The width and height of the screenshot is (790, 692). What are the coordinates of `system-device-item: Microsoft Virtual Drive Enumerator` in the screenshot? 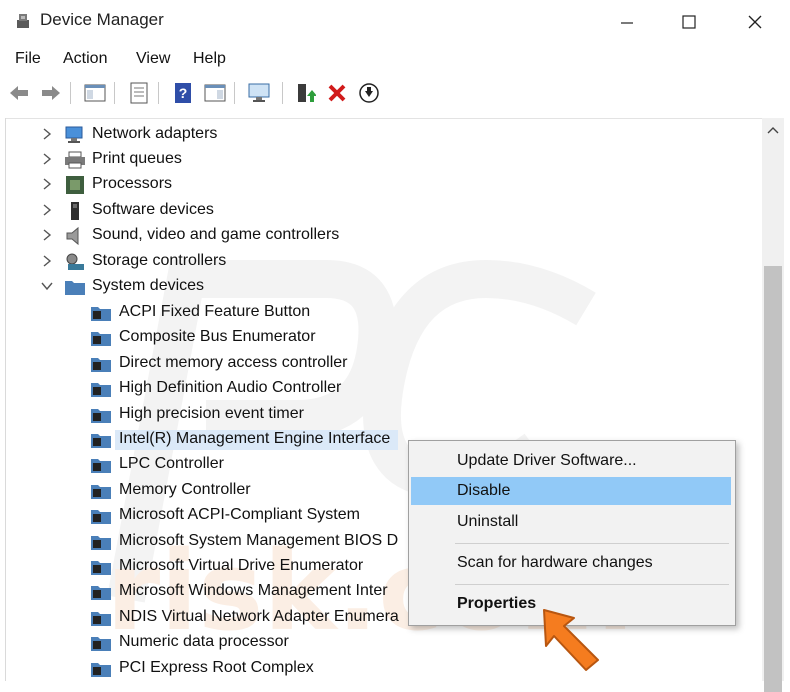 It's located at (251, 567).